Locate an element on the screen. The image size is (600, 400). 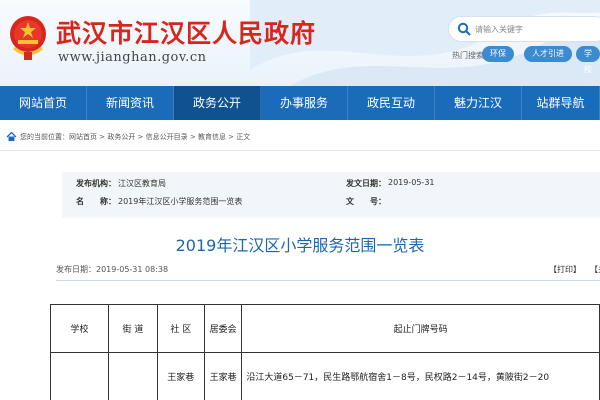
header-neighborhood: 居委会 is located at coordinates (223, 328).